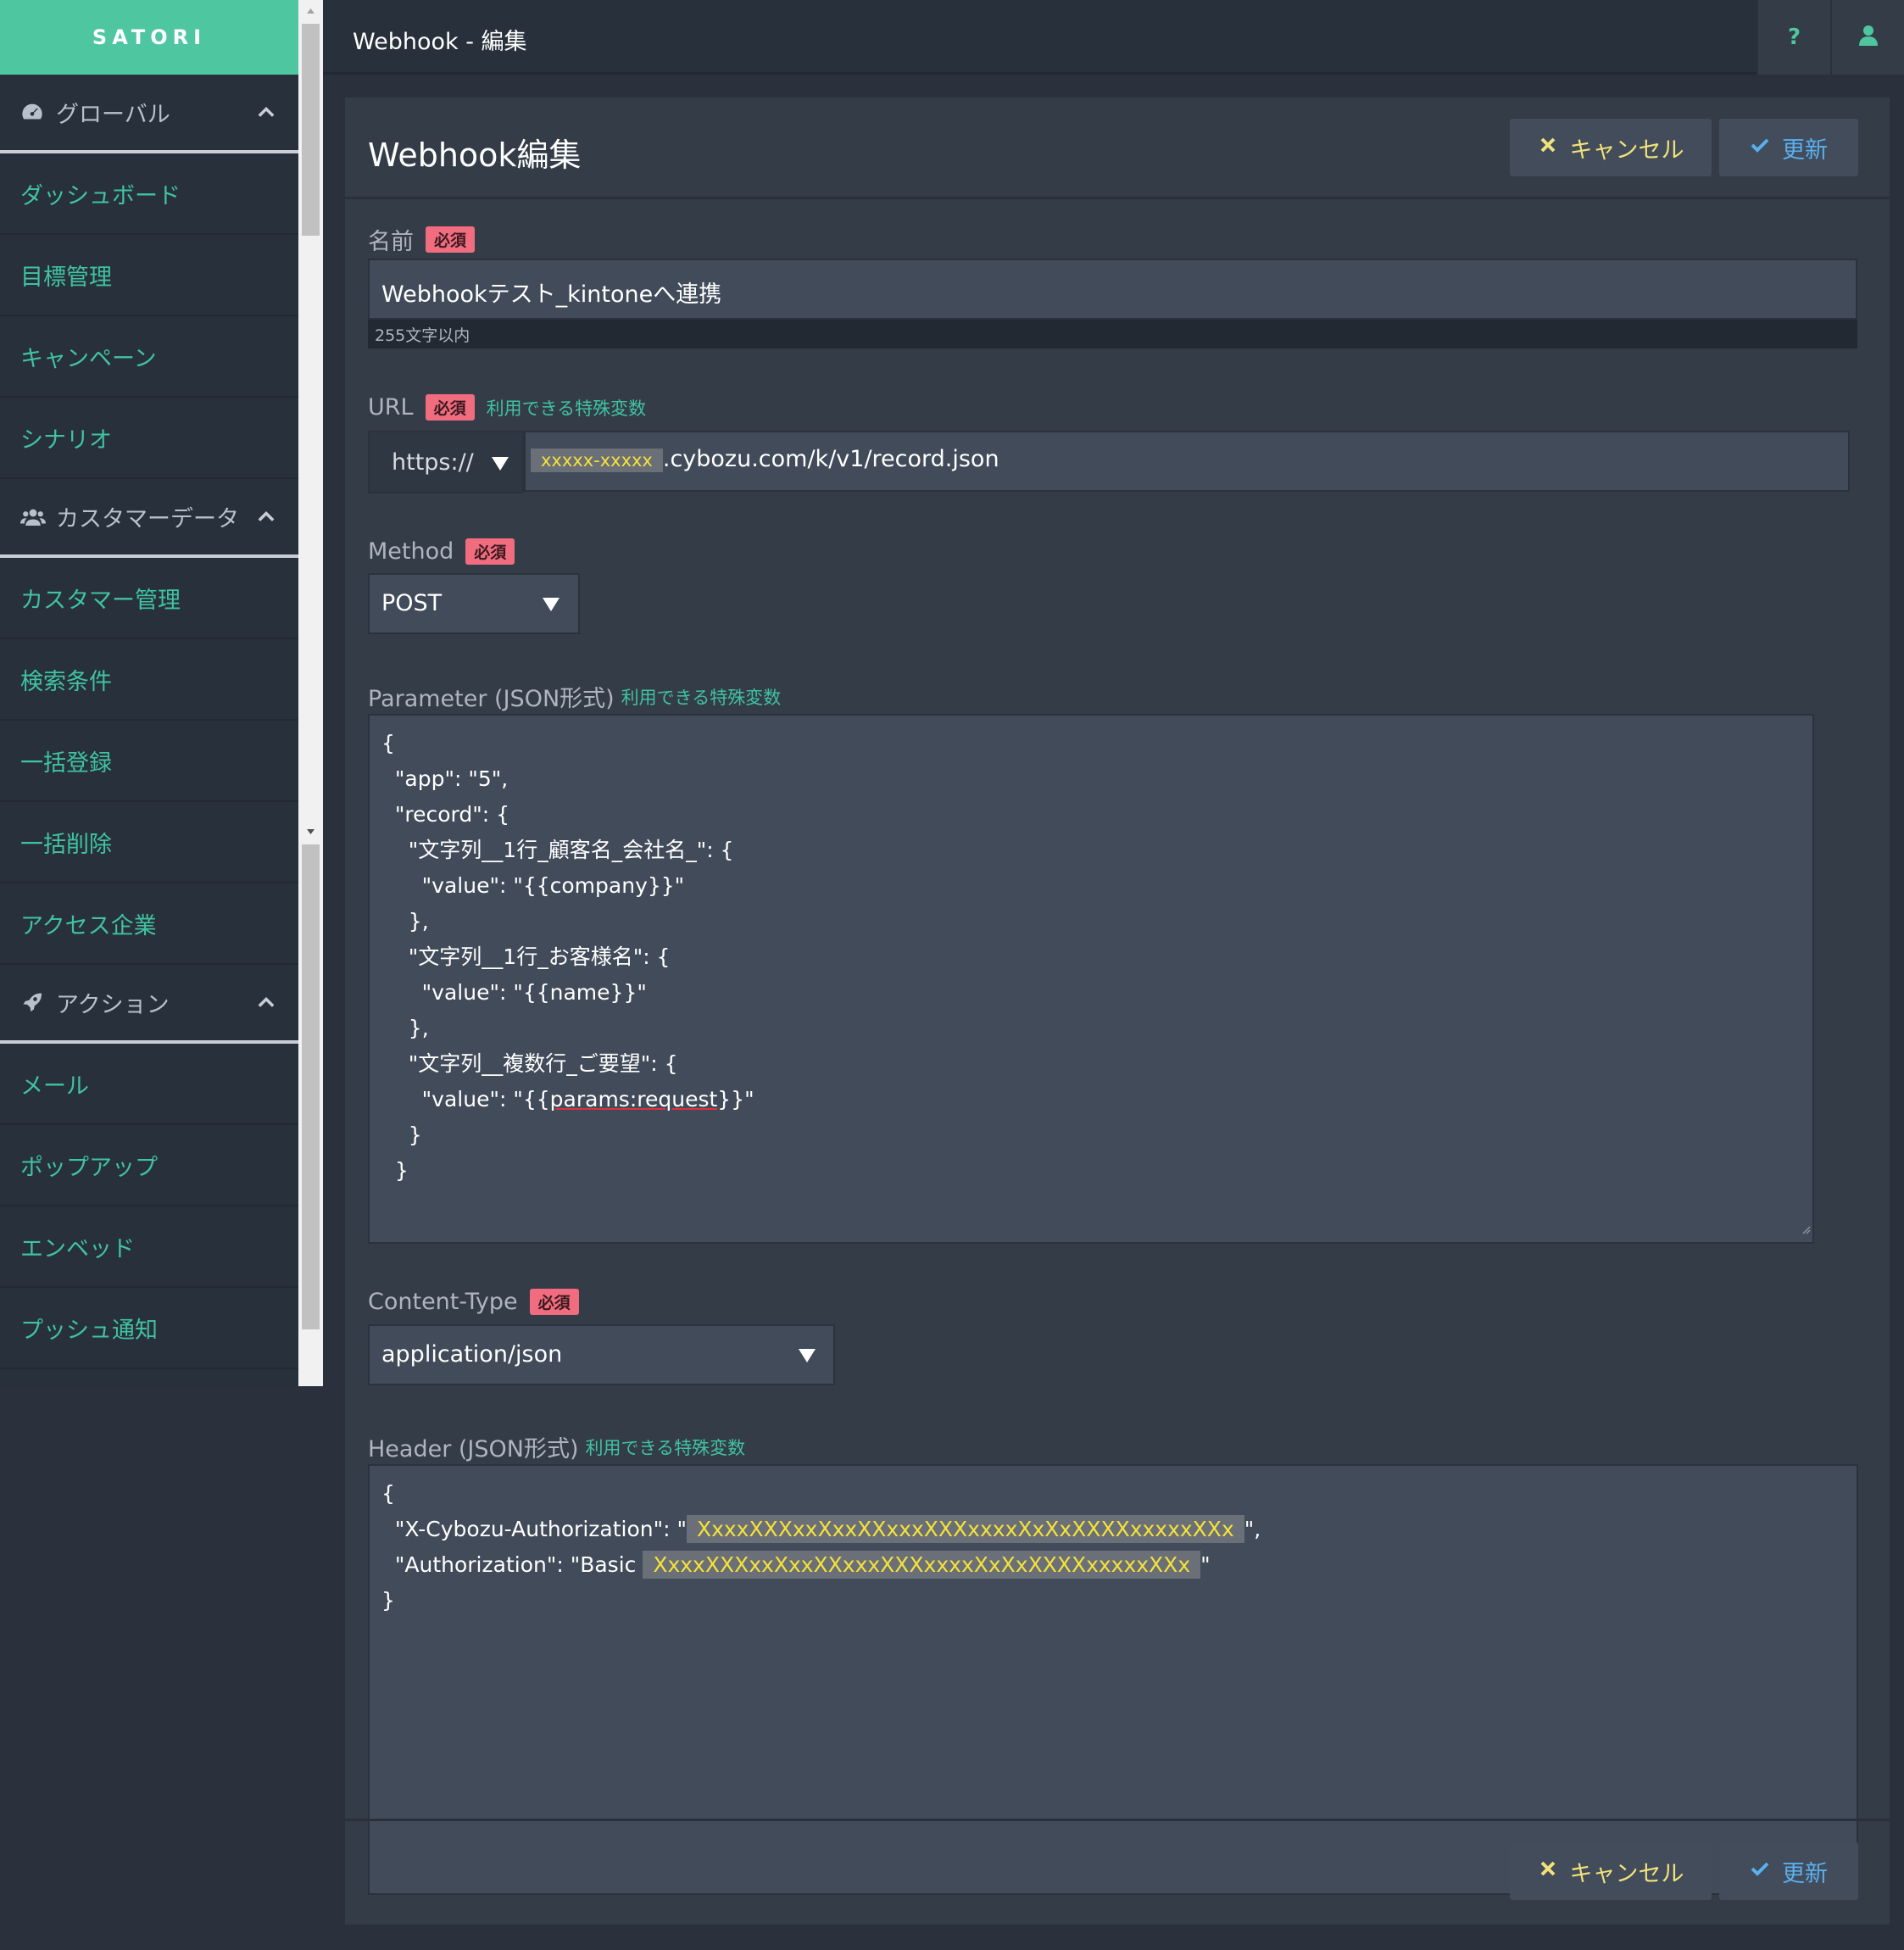 Image resolution: width=1904 pixels, height=1950 pixels. Describe the element at coordinates (1627, 1874) in the screenshot. I see `cancel-button-label: キャンセル` at that location.